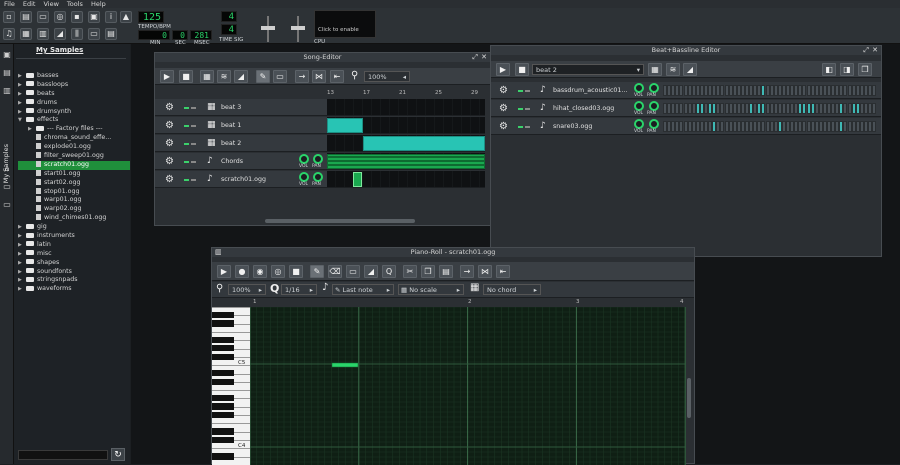 This screenshot has width=900, height=465. What do you see at coordinates (207, 76) in the screenshot?
I see `add-beat-track-icon: ▦` at bounding box center [207, 76].